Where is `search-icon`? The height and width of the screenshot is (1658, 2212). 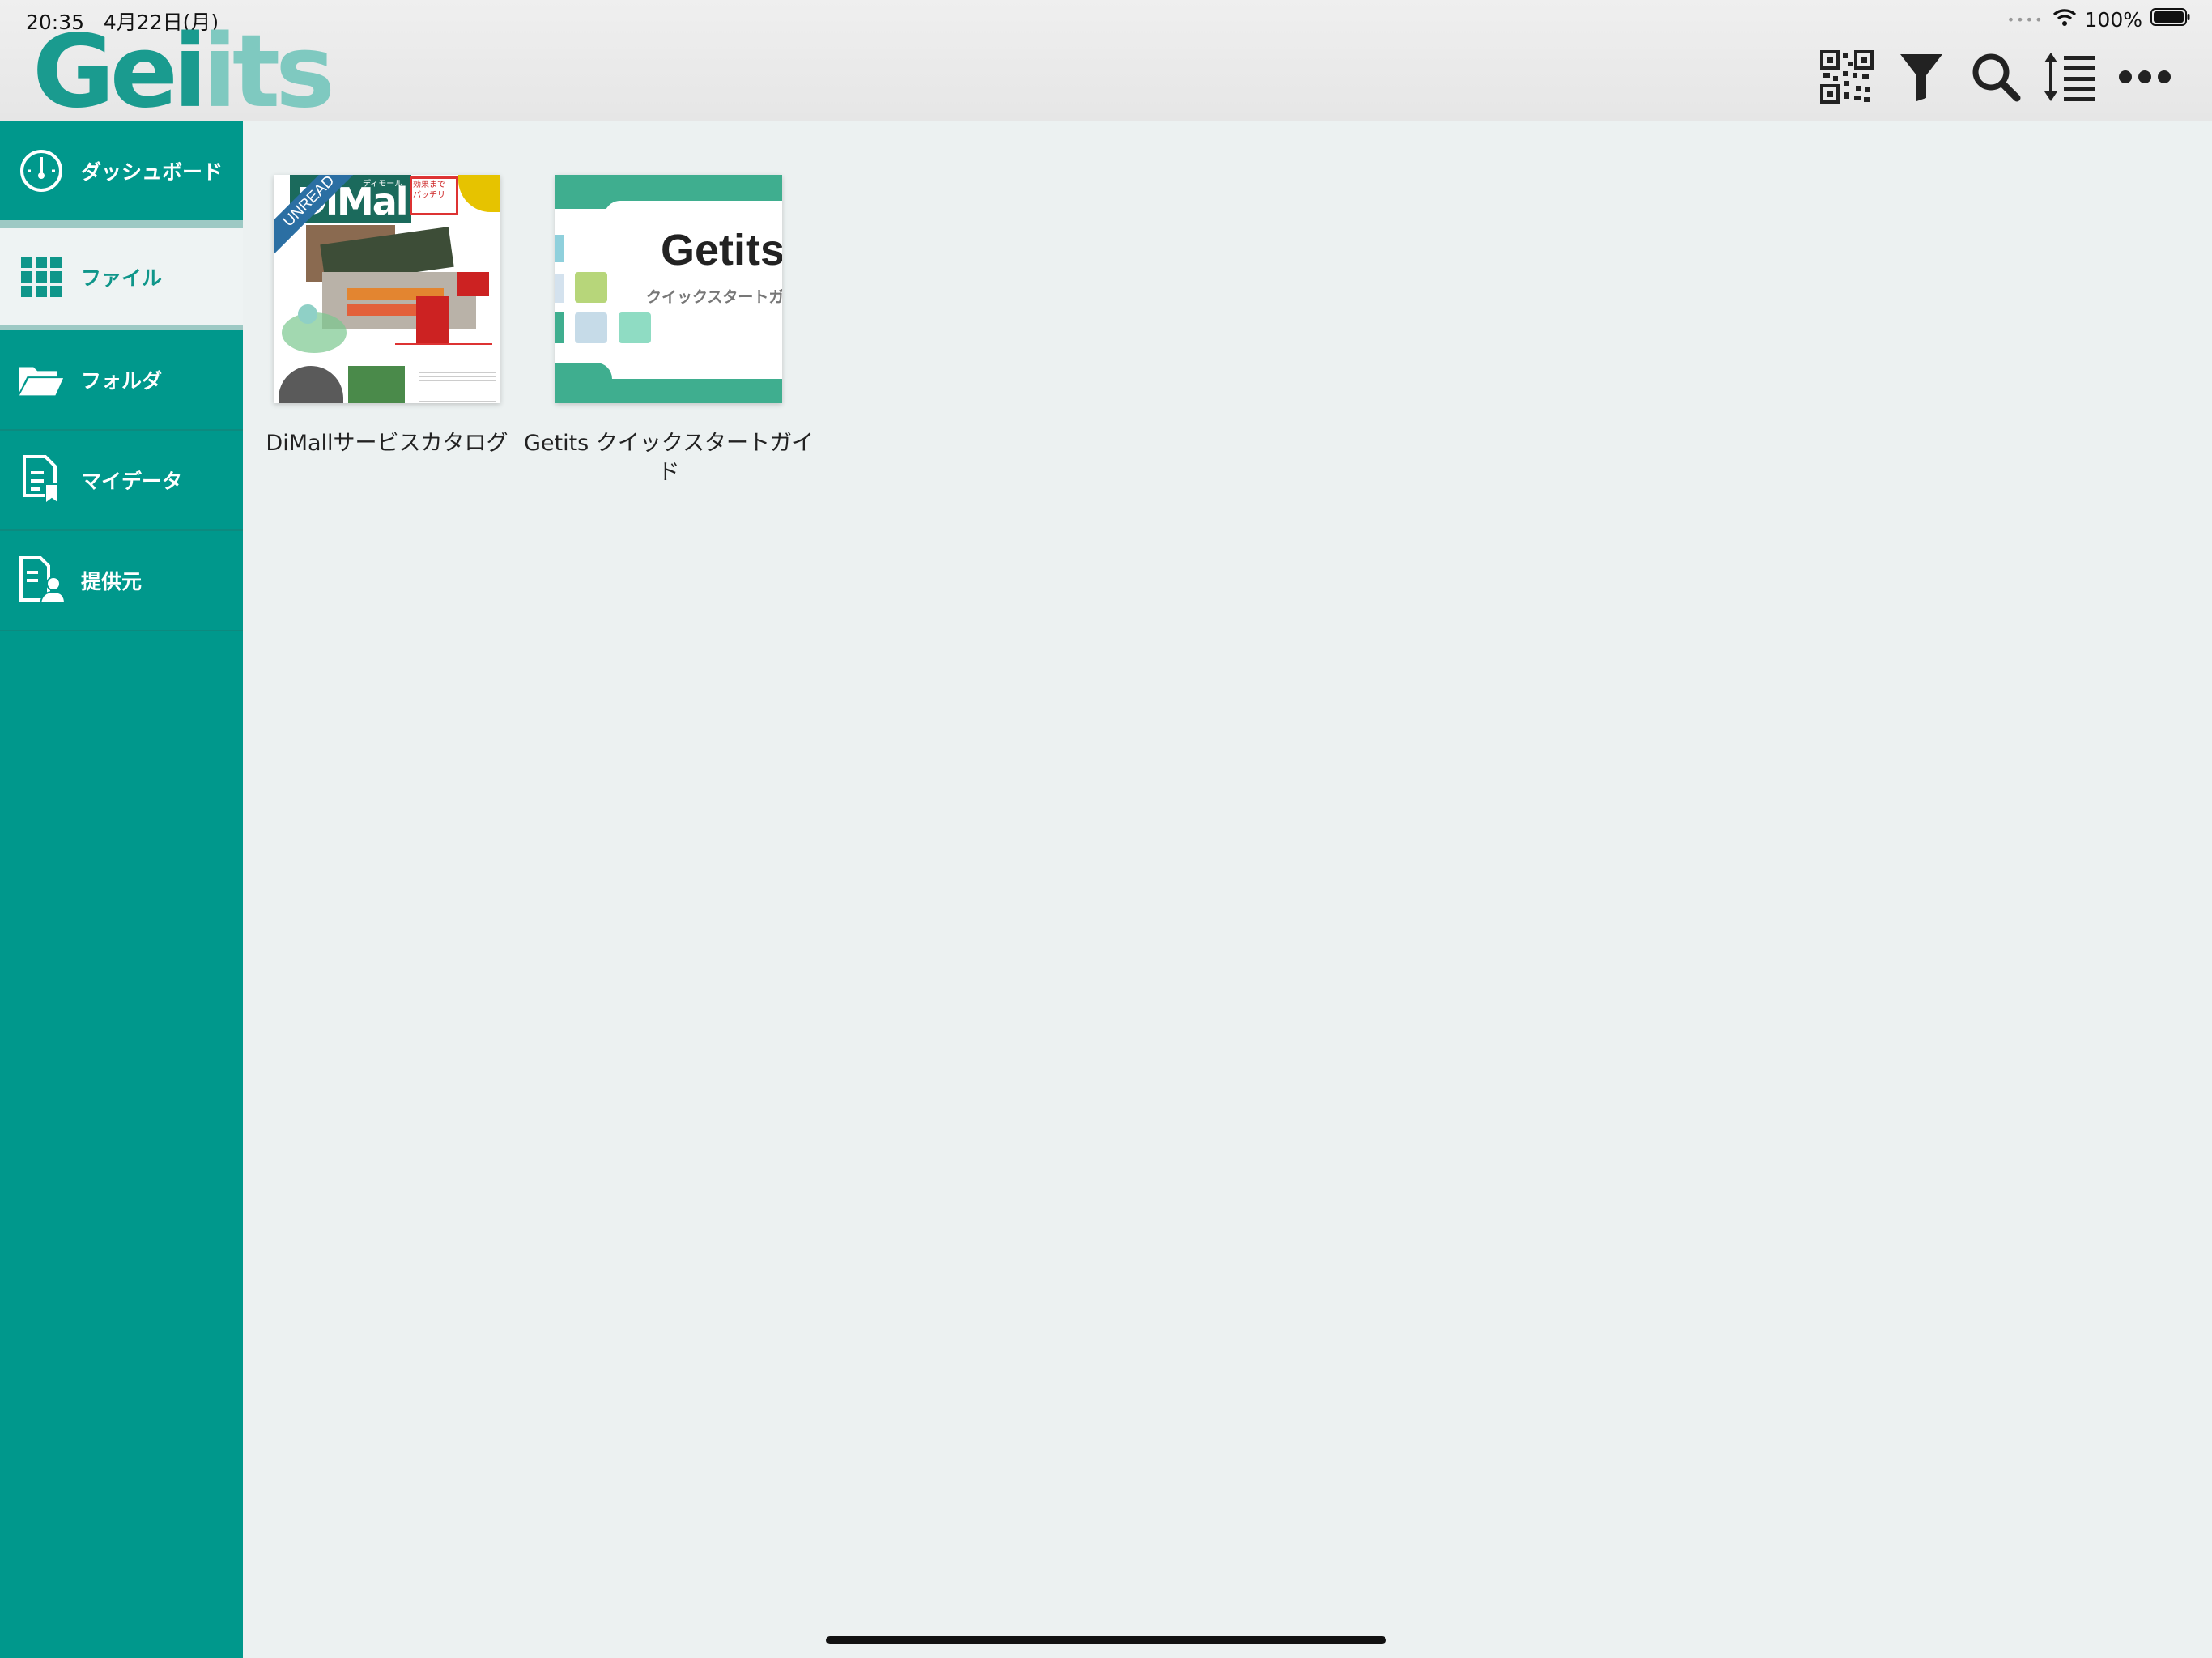
search-icon is located at coordinates (1996, 77).